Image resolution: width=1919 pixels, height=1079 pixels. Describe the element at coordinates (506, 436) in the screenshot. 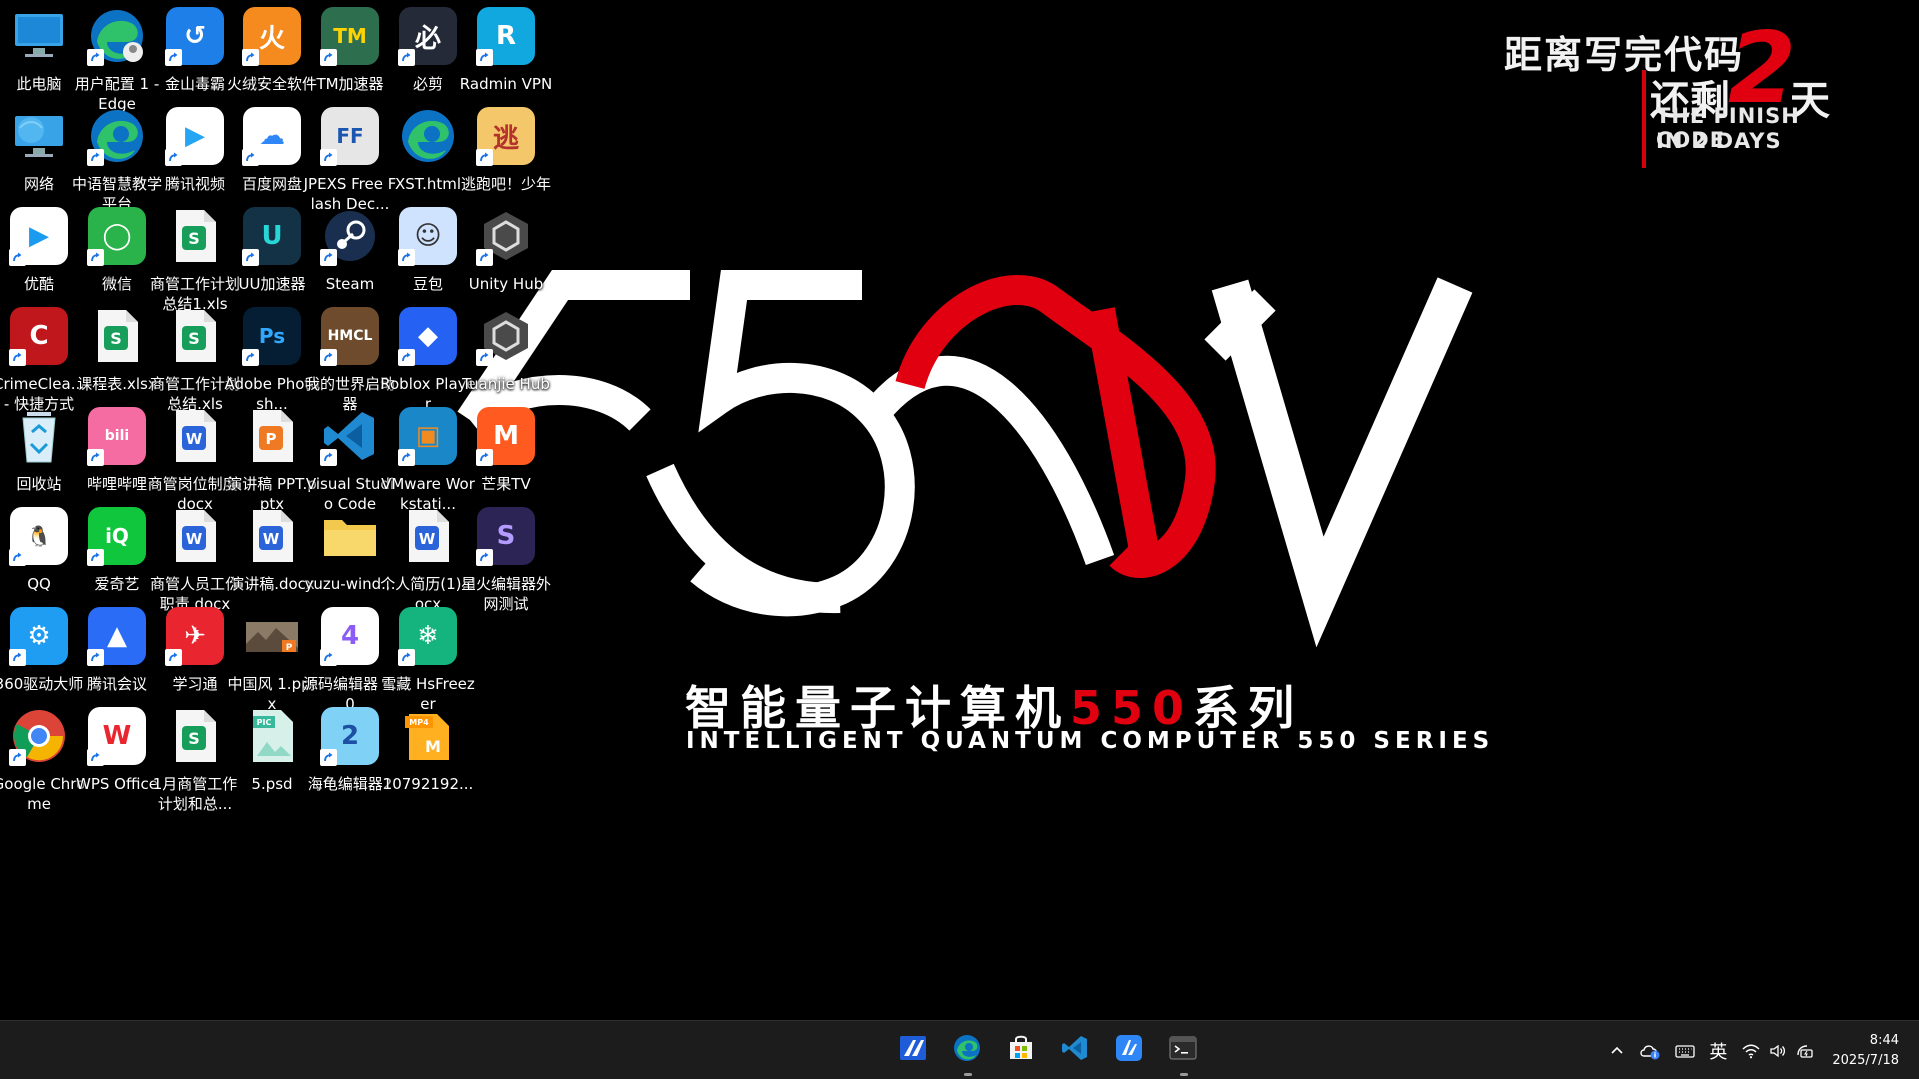

I see `mango-tv-icon: M` at that location.